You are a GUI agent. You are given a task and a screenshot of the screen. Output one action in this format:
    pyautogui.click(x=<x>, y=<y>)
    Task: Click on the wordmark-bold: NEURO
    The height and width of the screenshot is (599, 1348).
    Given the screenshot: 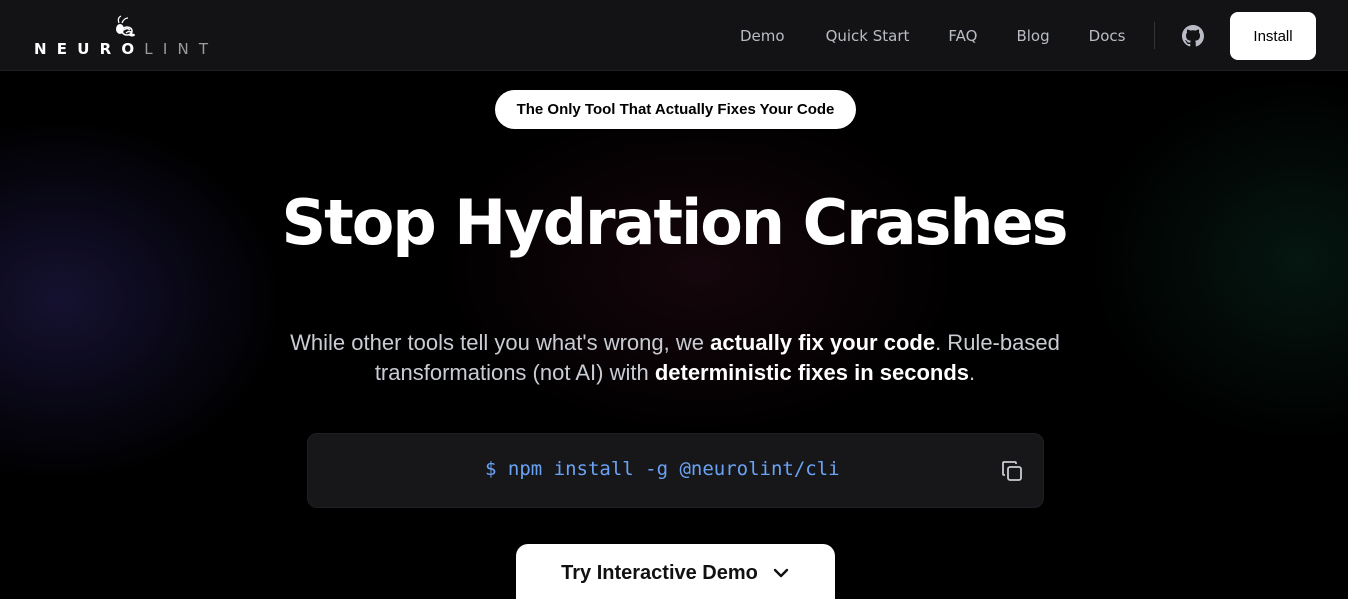 What is the action you would take?
    pyautogui.click(x=89, y=49)
    